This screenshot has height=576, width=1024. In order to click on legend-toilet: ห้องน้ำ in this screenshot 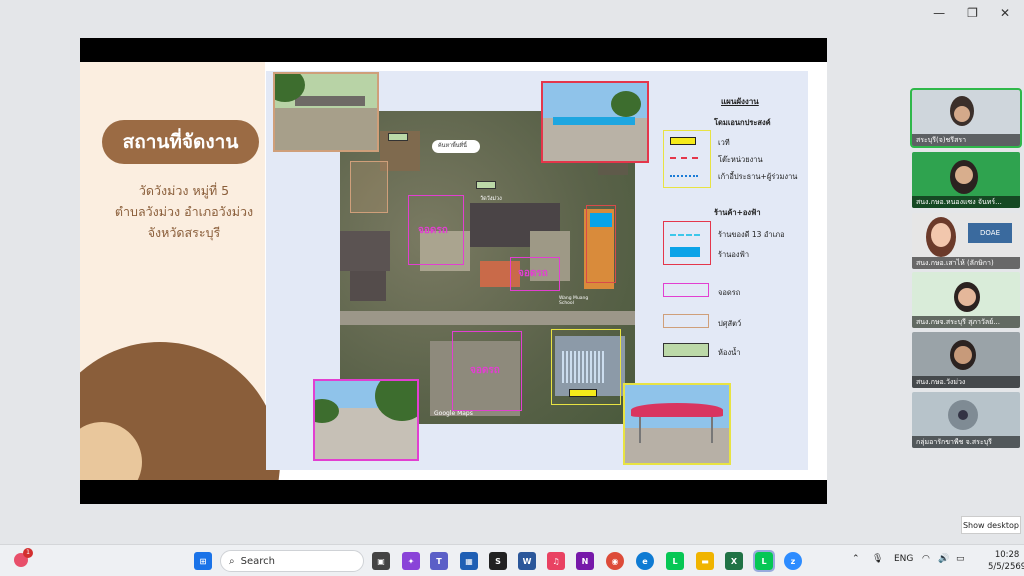, I will do `click(729, 352)`.